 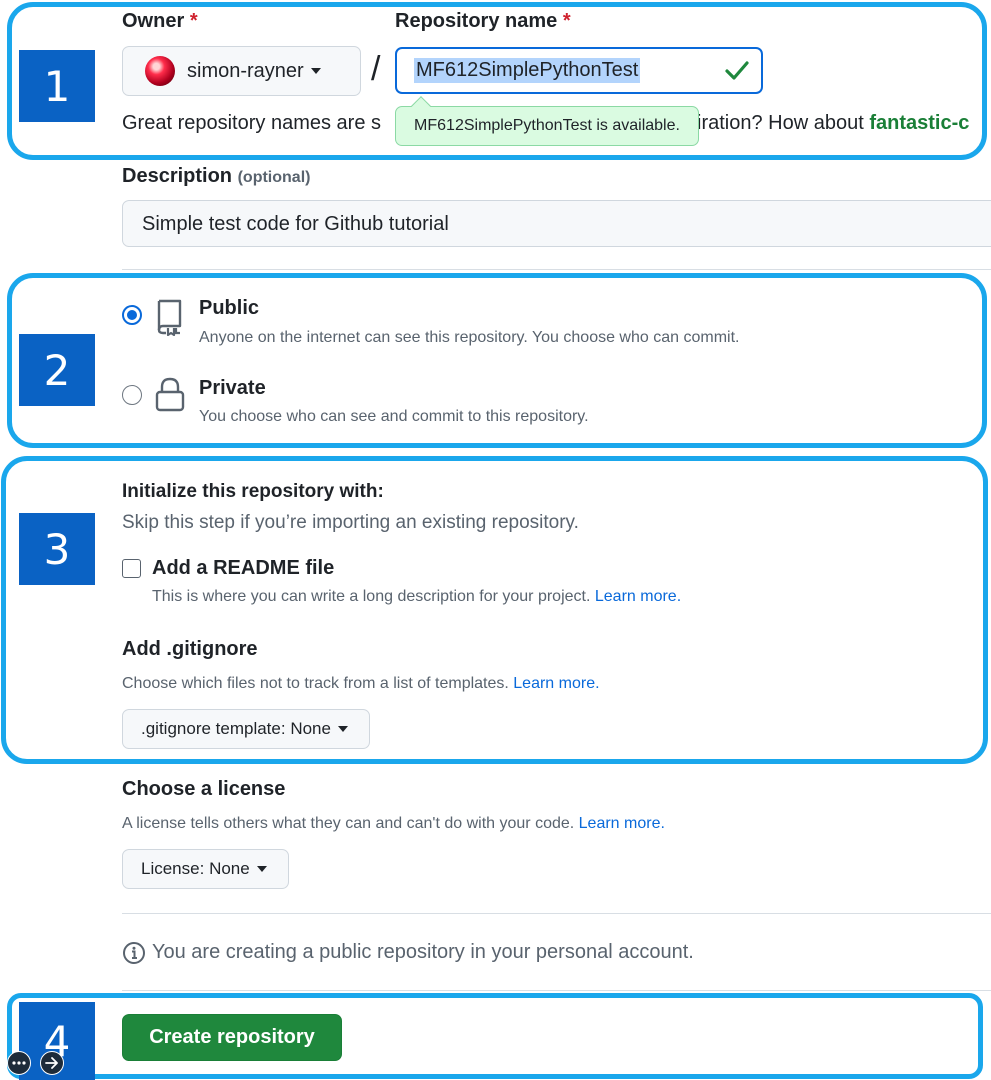 I want to click on step-badge-3: 3, so click(x=57, y=549).